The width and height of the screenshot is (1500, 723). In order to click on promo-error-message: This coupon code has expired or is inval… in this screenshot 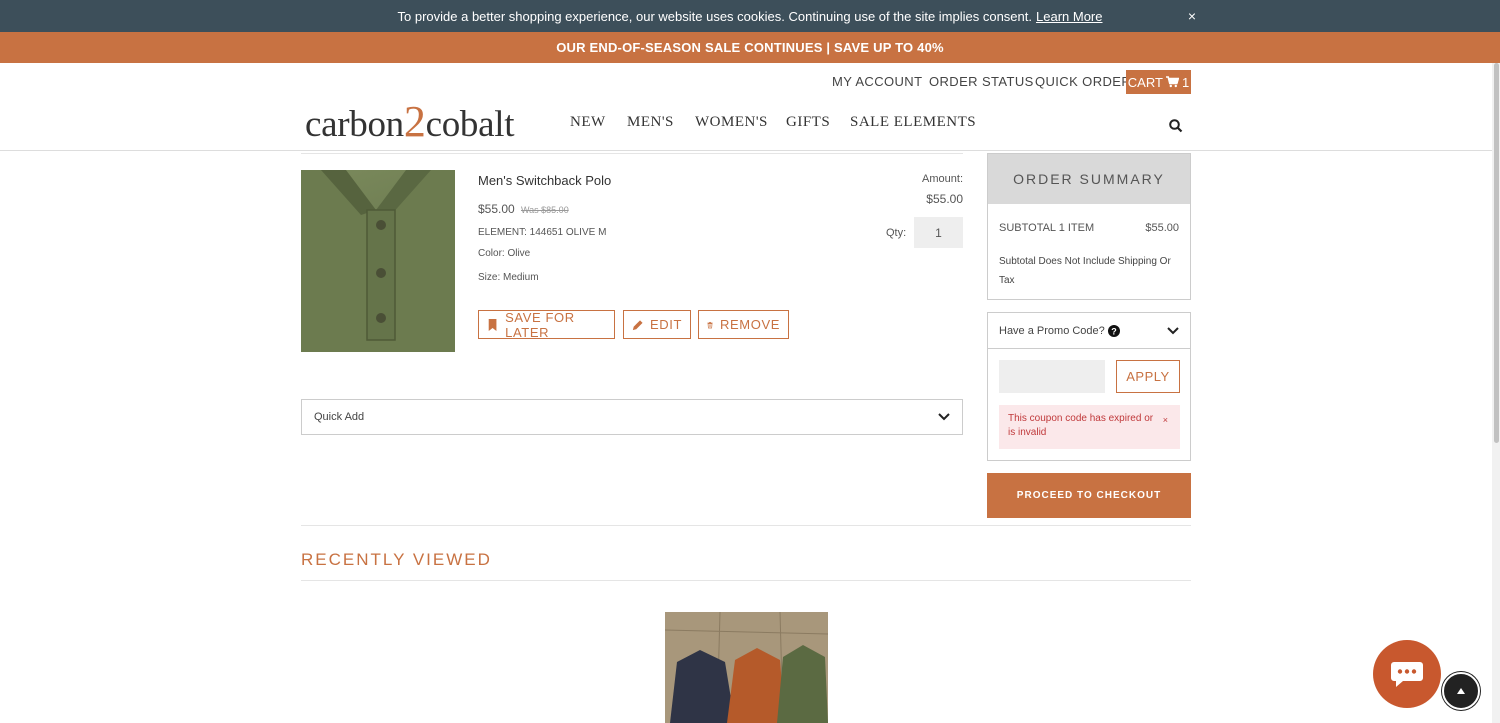, I will do `click(1089, 427)`.